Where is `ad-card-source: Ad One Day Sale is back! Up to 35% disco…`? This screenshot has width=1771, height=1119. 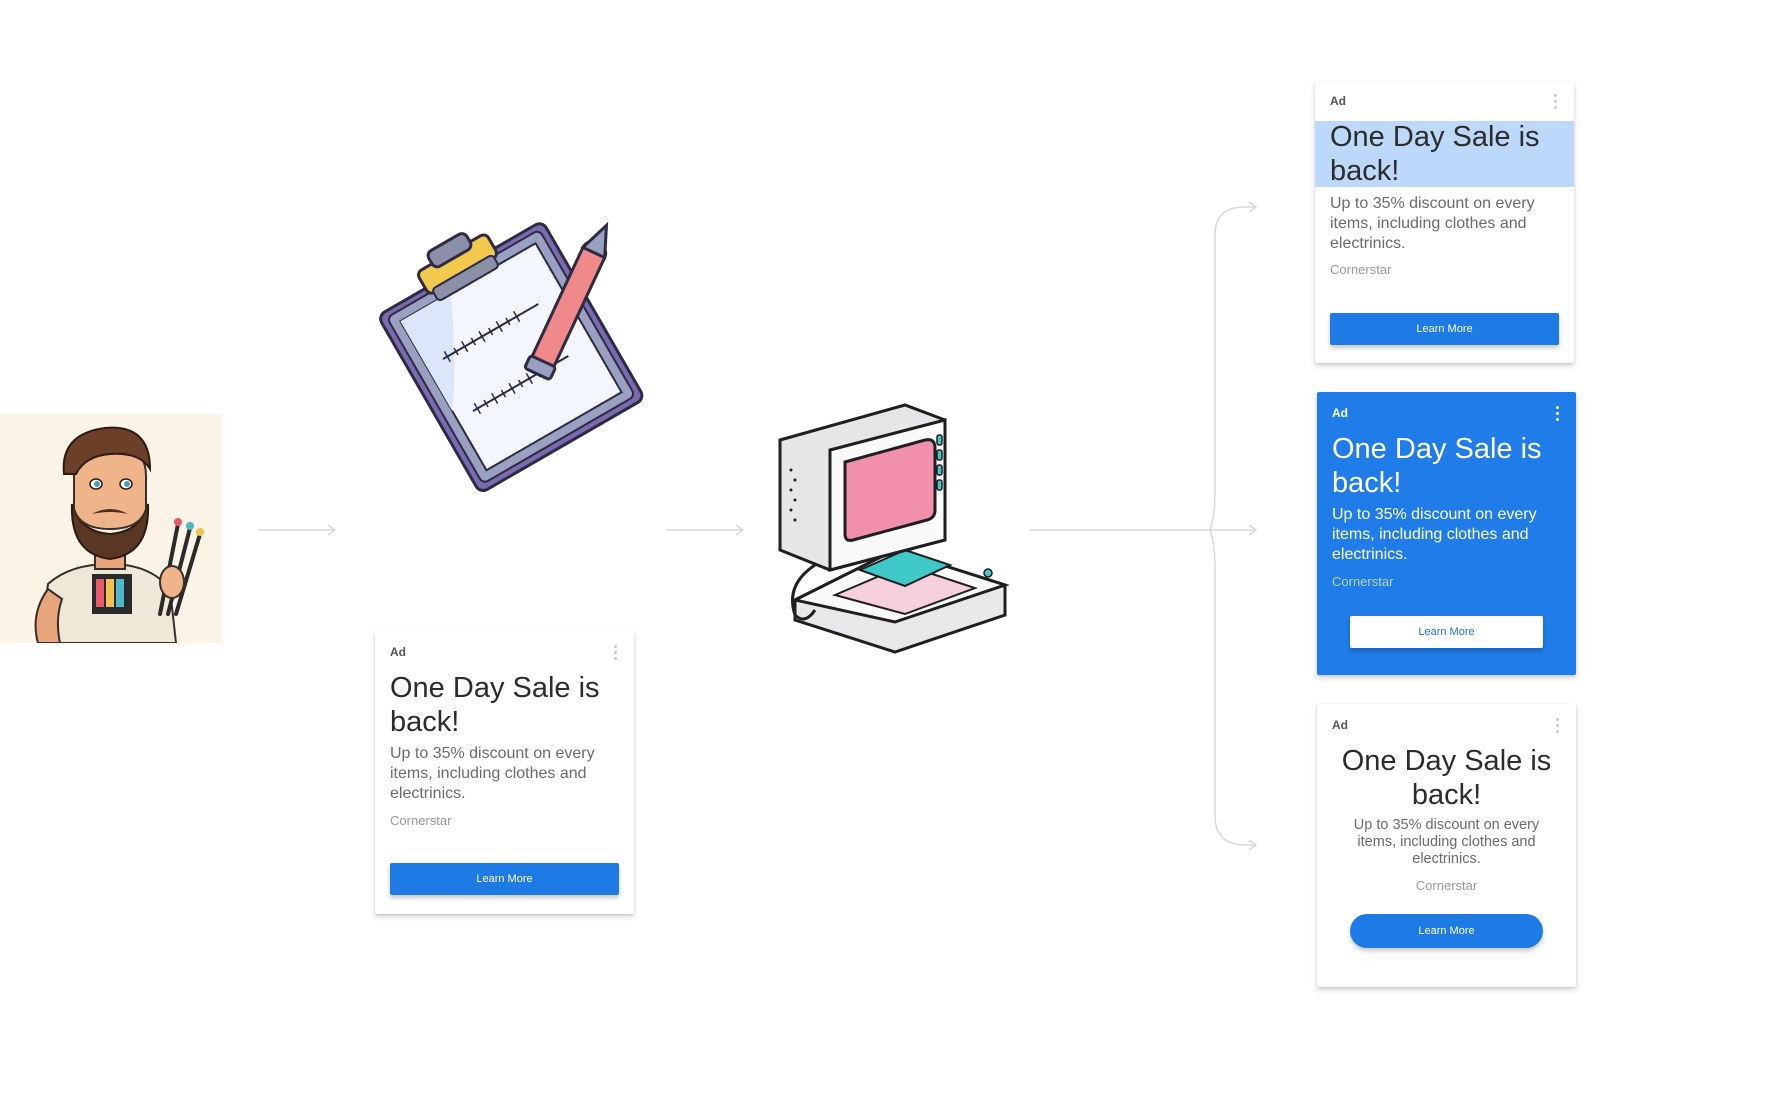
ad-card-source: Ad One Day Sale is back! Up to 35% disco… is located at coordinates (504, 772).